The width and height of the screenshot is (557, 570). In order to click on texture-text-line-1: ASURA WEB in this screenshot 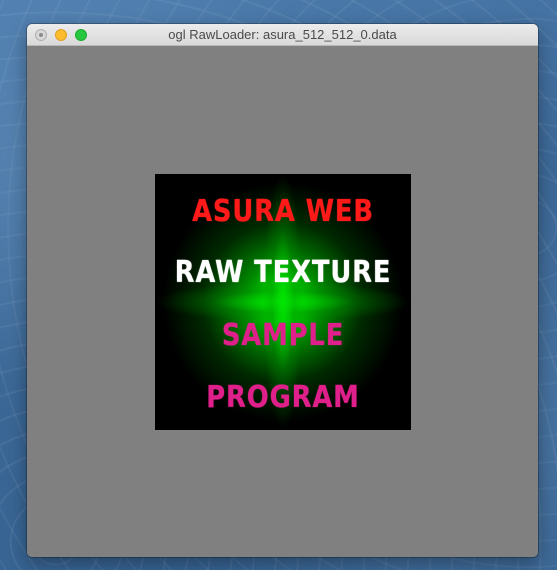, I will do `click(283, 211)`.